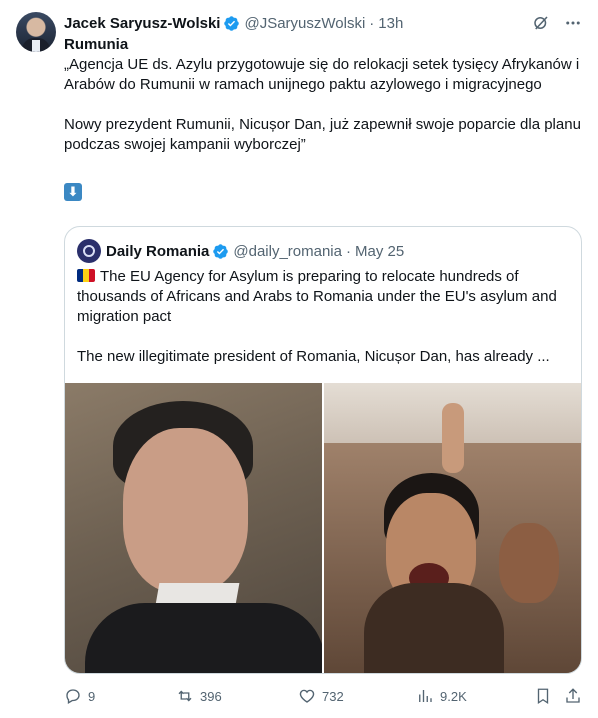 The height and width of the screenshot is (718, 598). Describe the element at coordinates (211, 696) in the screenshot. I see `repost-count: 396` at that location.